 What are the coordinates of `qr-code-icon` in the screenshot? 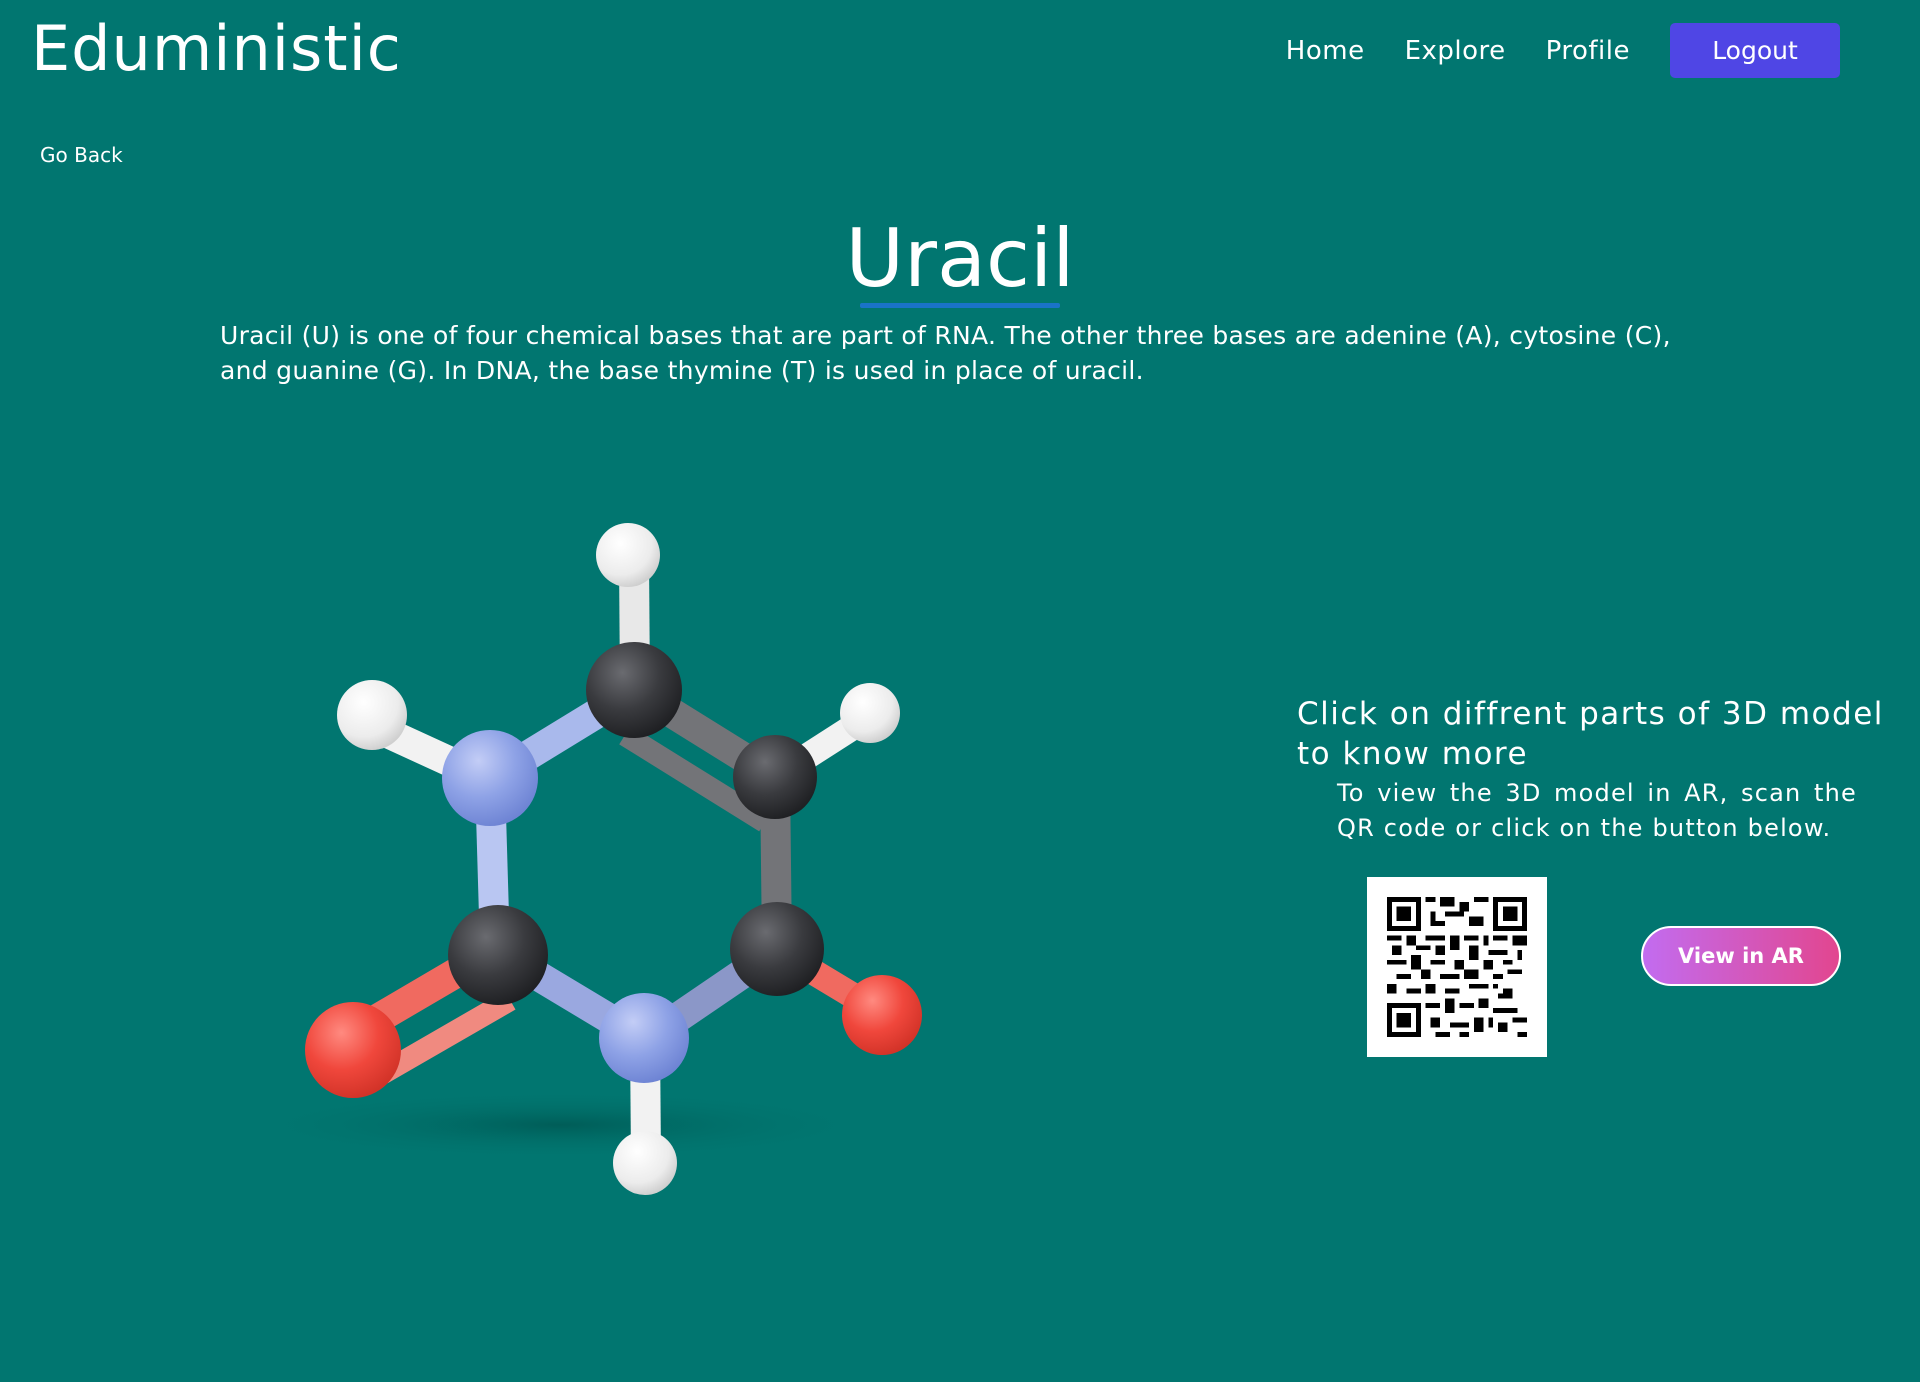 It's located at (1457, 967).